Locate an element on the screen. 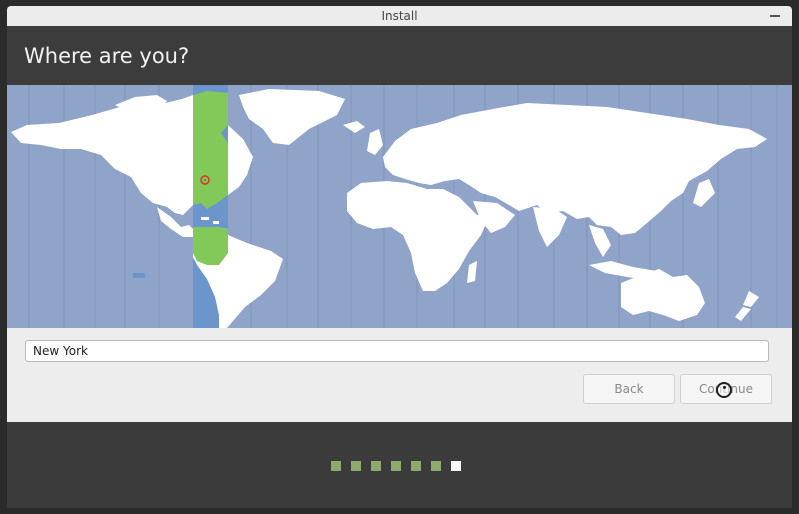 The height and width of the screenshot is (514, 799). title-bar: Install is located at coordinates (399, 16).